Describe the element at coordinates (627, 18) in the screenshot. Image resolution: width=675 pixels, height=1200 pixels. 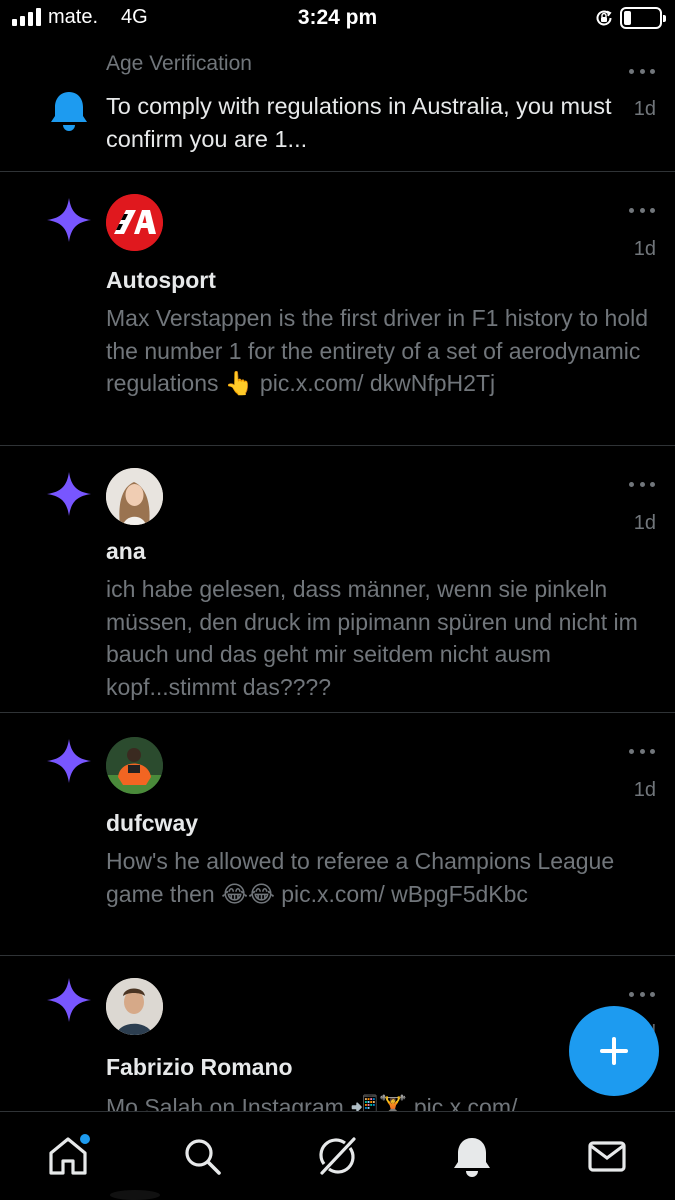
I see `battery-level` at that location.